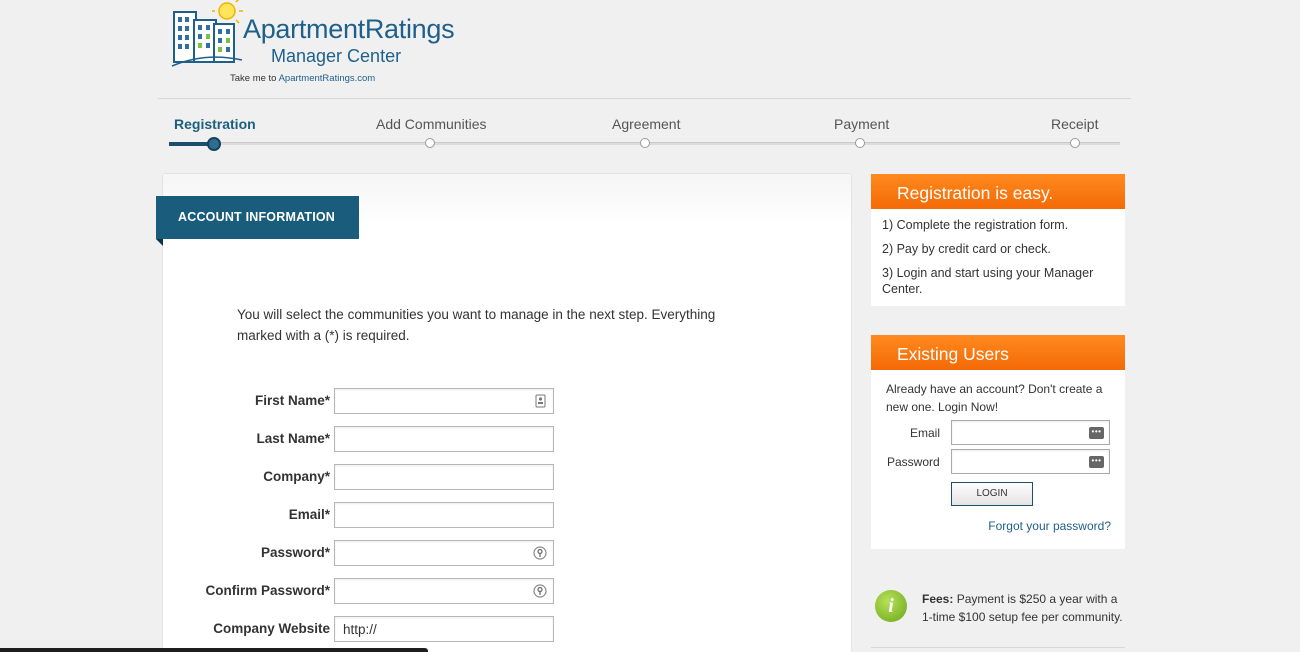  What do you see at coordinates (540, 401) in the screenshot?
I see `contact-card-icon` at bounding box center [540, 401].